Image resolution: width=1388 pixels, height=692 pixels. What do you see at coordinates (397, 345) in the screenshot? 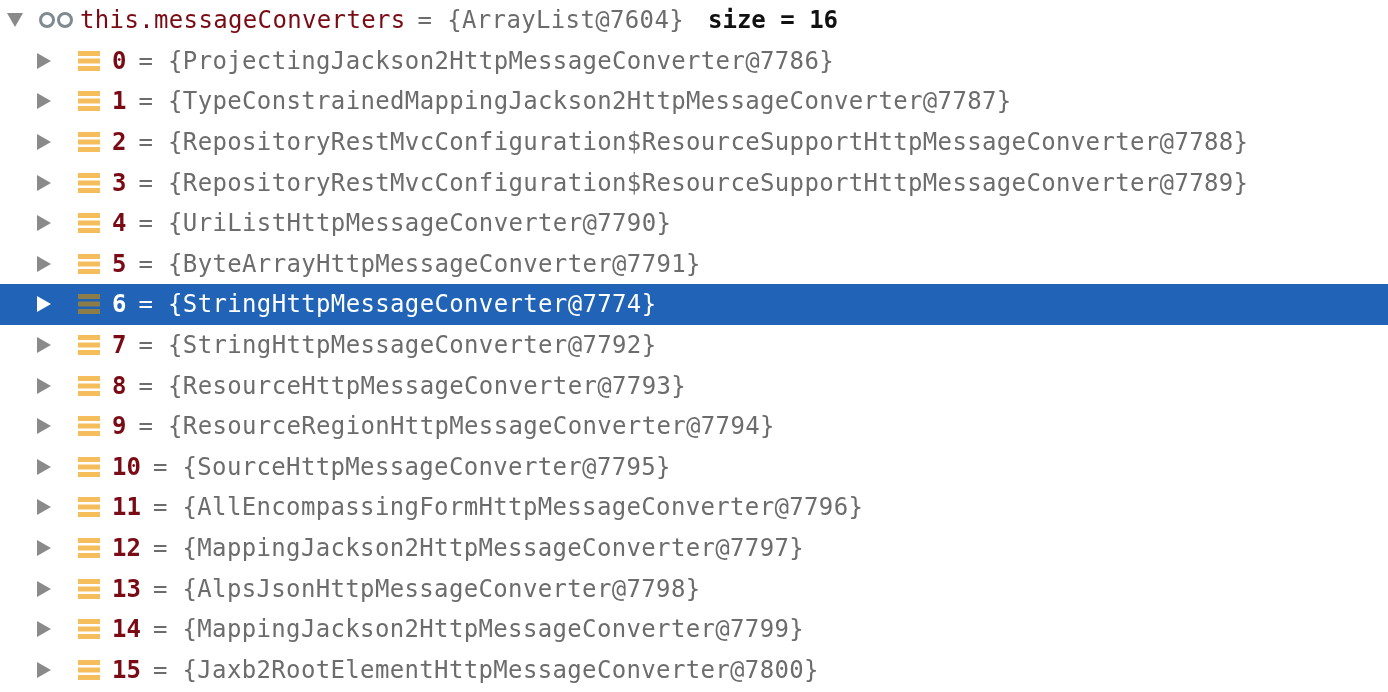
I see `item-value: = {StringHttpMessageConverter@7792}` at bounding box center [397, 345].